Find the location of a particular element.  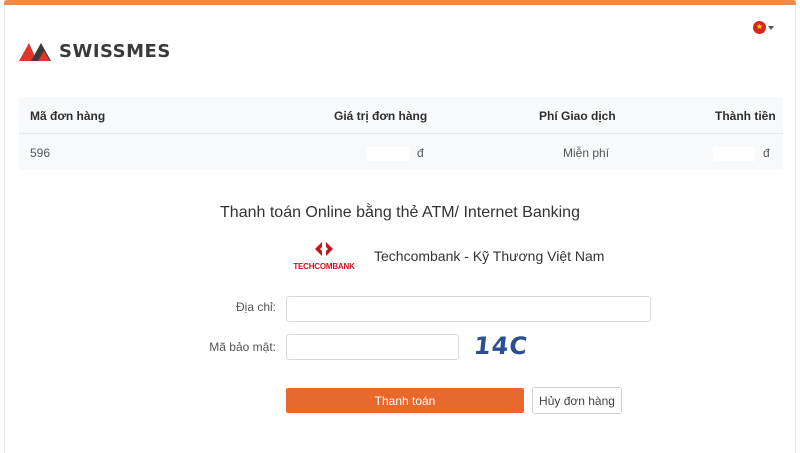

redacted-amount is located at coordinates (388, 153).